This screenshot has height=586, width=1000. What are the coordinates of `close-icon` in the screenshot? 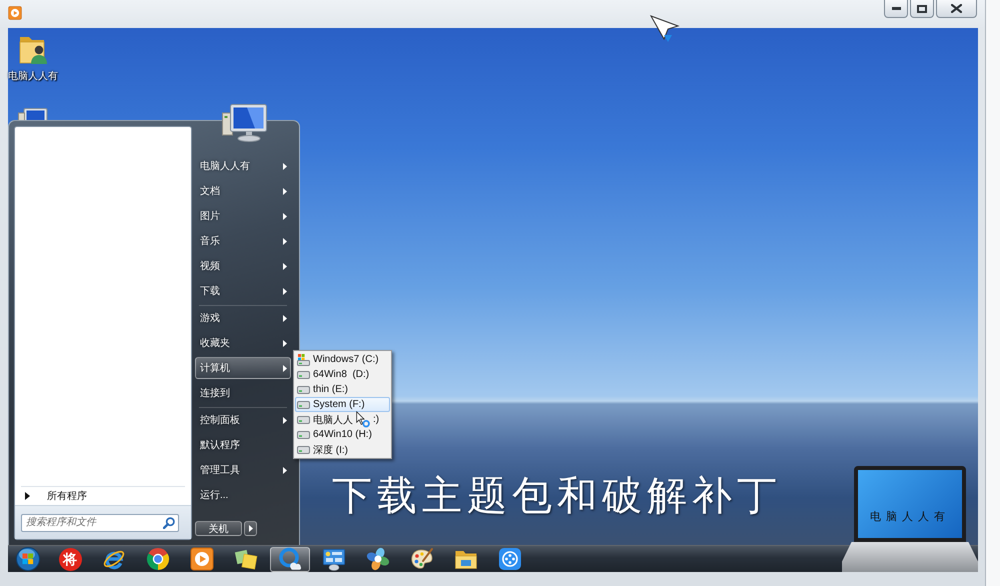 It's located at (956, 8).